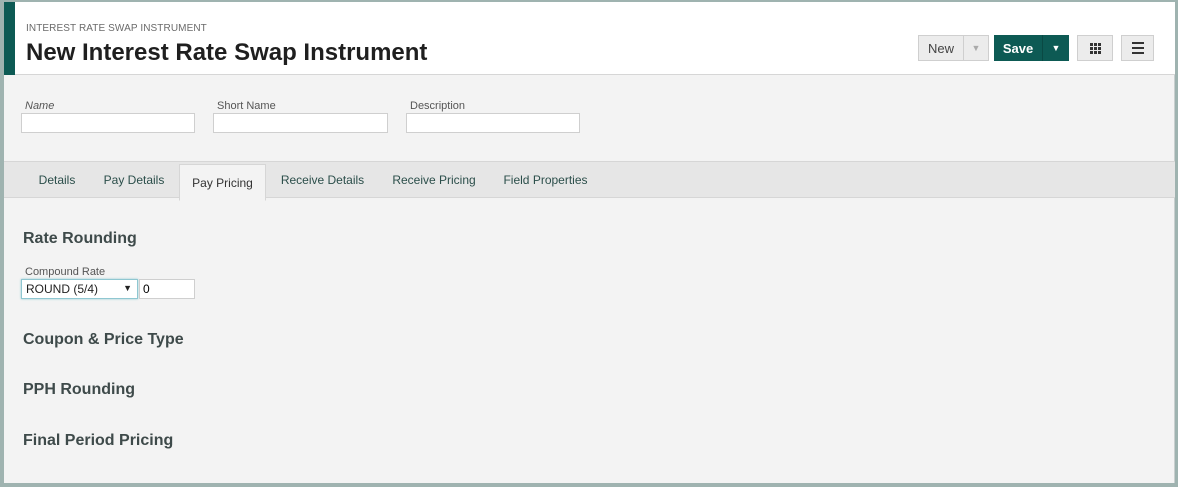 This screenshot has width=1178, height=487. I want to click on tab-pay-pricing: Pay Pricing, so click(222, 182).